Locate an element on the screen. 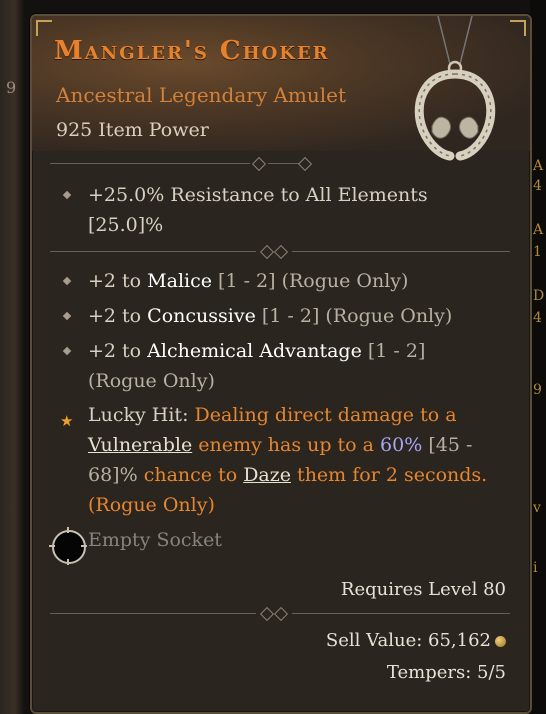 The height and width of the screenshot is (714, 546). affix-skill: Concussive is located at coordinates (201, 316).